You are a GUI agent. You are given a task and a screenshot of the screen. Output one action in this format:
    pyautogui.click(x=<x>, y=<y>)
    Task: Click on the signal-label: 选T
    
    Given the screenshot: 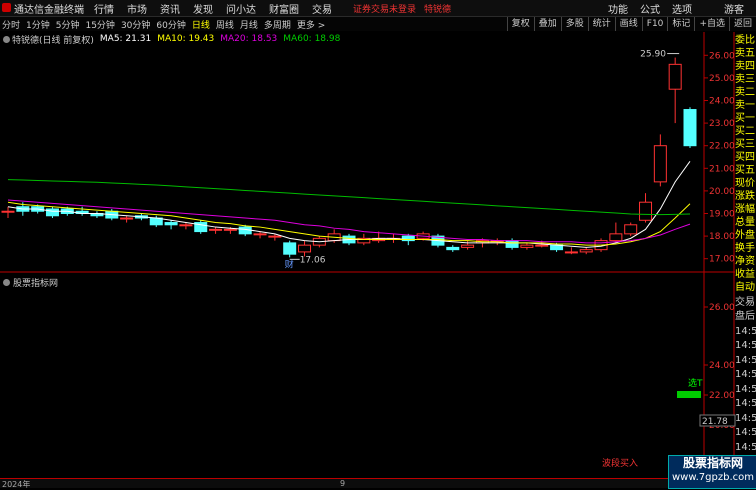 What is the action you would take?
    pyautogui.click(x=695, y=383)
    